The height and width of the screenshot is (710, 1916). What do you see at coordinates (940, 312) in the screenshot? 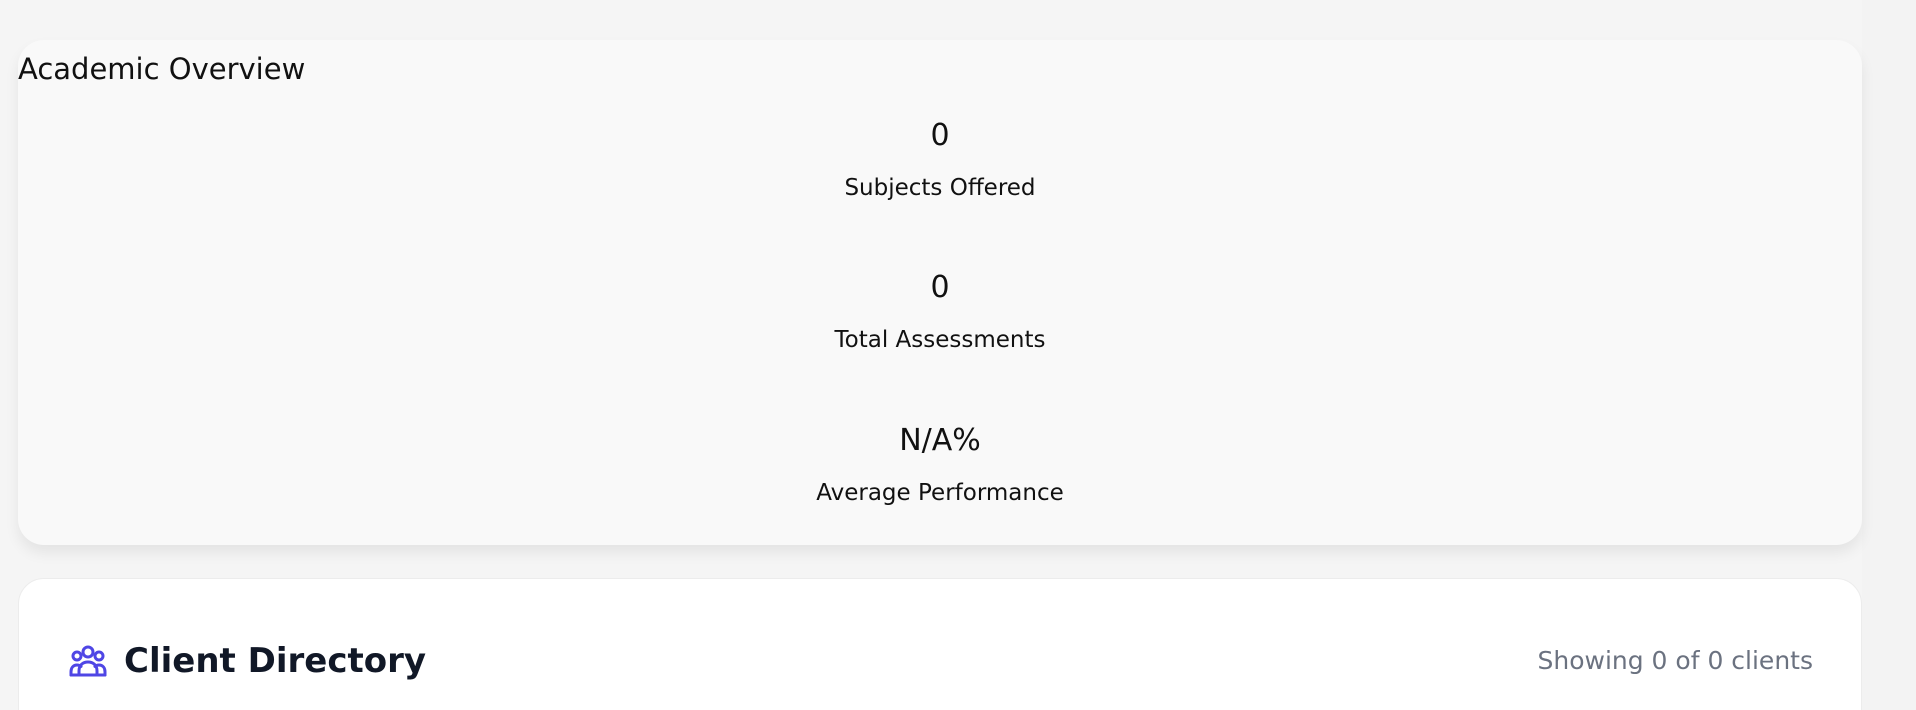
I see `stat-total-assessments: 0 Total Assessments` at bounding box center [940, 312].